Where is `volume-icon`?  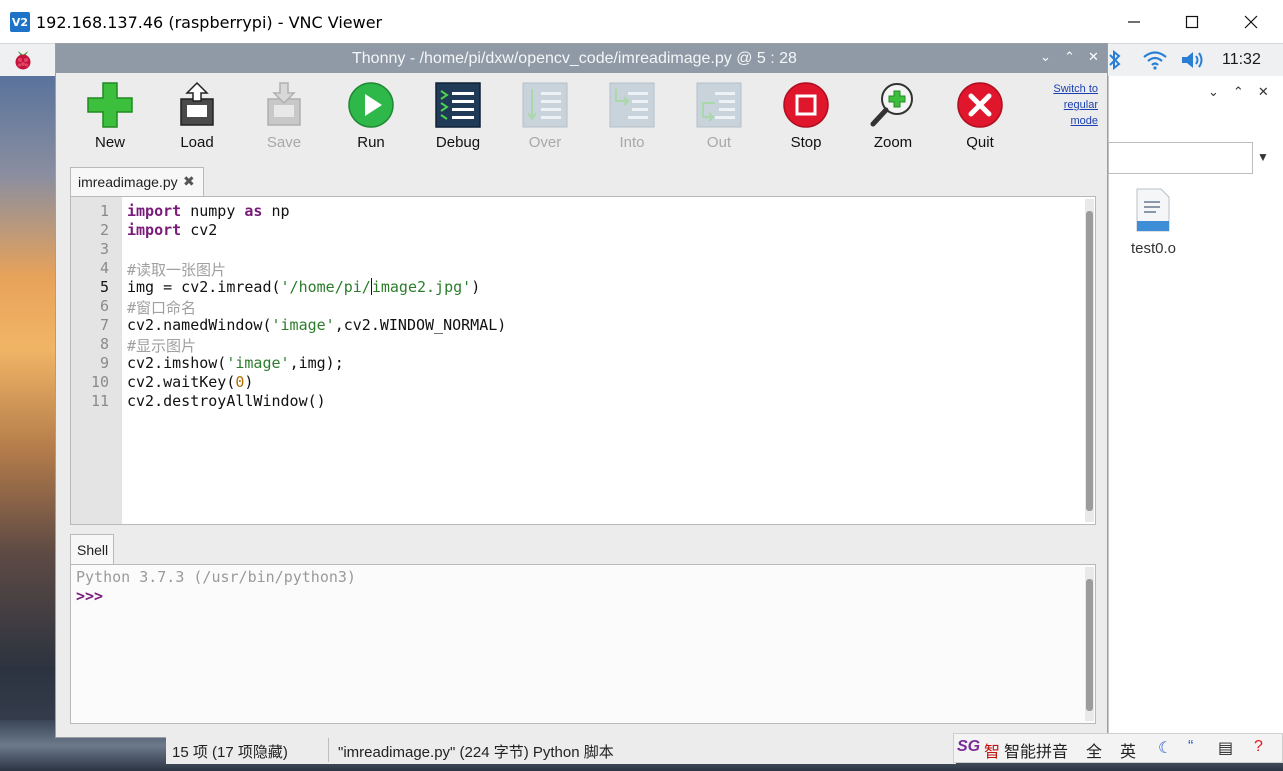 volume-icon is located at coordinates (1193, 60).